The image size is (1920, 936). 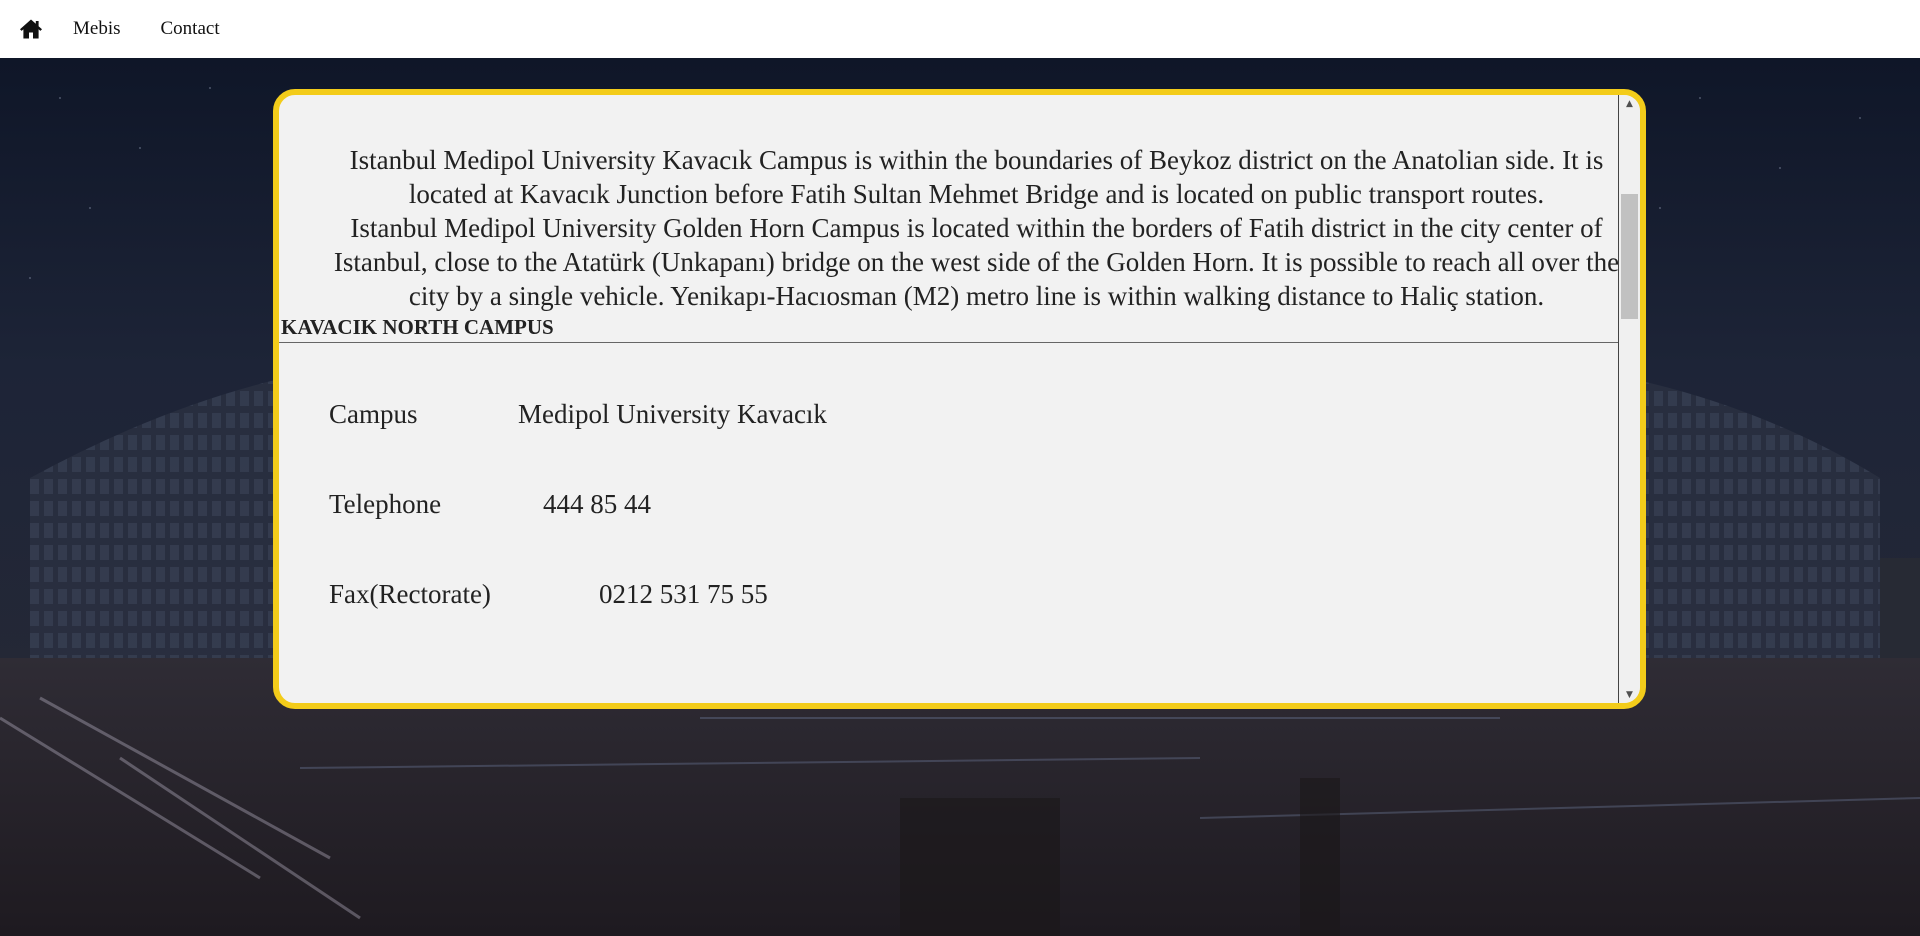 What do you see at coordinates (597, 504) in the screenshot?
I see `info-value: 444 85 44` at bounding box center [597, 504].